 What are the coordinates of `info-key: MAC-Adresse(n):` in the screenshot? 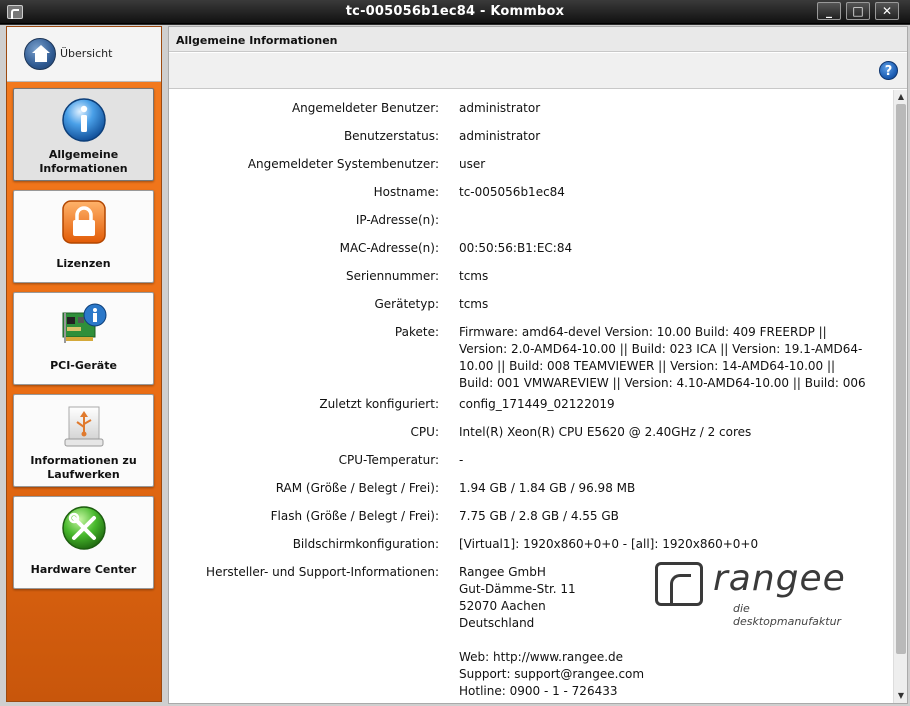 It's located at (389, 248).